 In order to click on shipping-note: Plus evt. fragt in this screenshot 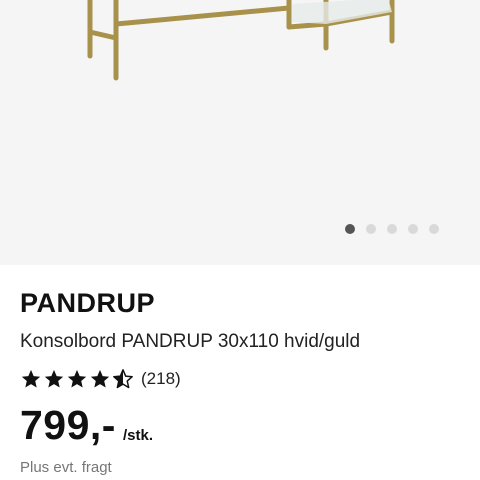, I will do `click(66, 467)`.